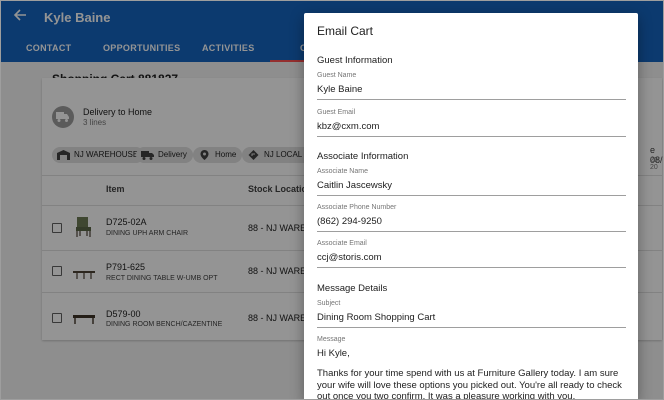  What do you see at coordinates (354, 185) in the screenshot?
I see `field-value: Caitlin Jascewsky` at bounding box center [354, 185].